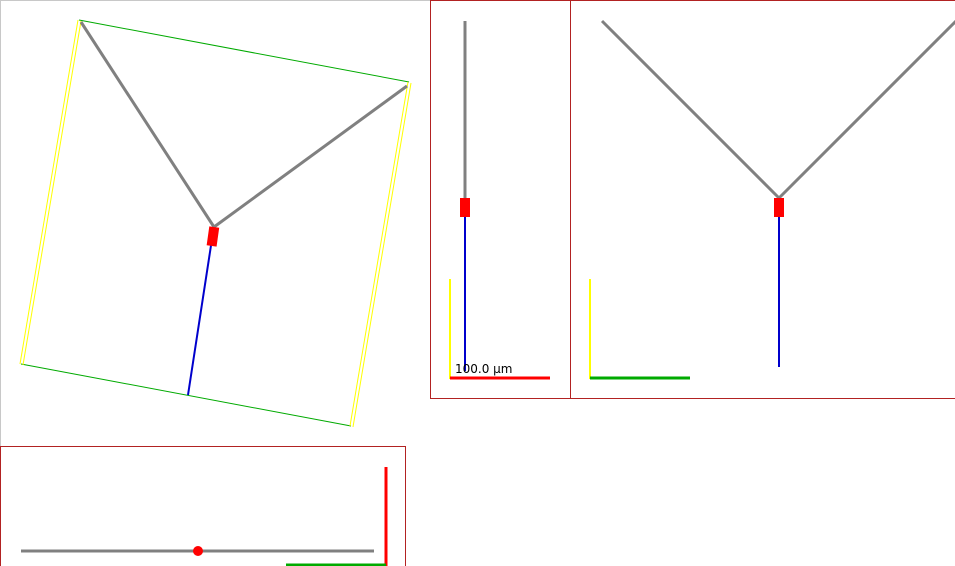  What do you see at coordinates (484, 369) in the screenshot?
I see `scale-bar-label: 100.0 µm` at bounding box center [484, 369].